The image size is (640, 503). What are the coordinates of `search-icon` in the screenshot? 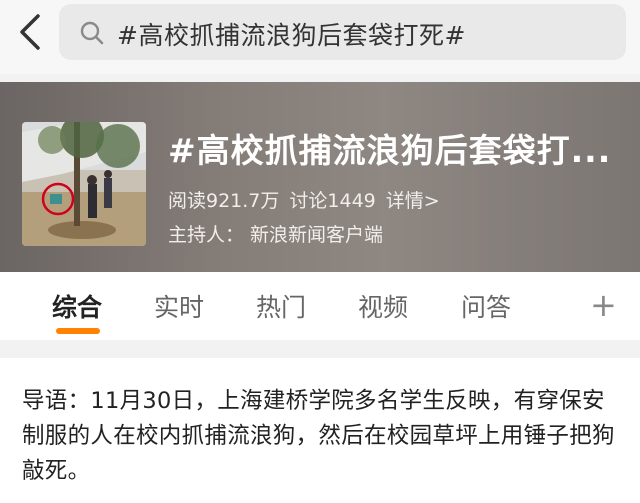 It's located at (92, 33).